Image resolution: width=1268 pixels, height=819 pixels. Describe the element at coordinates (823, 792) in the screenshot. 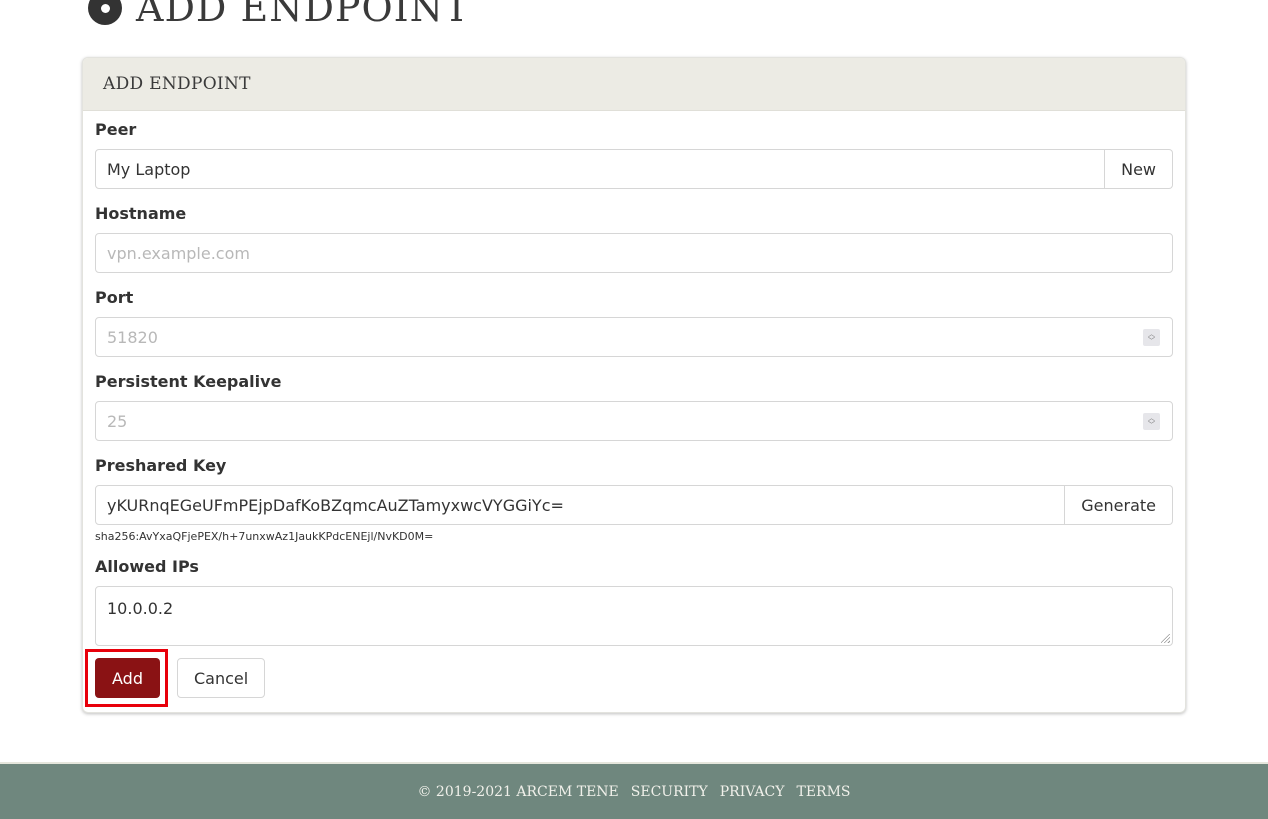

I see `footer-link-terms: TERMS` at that location.